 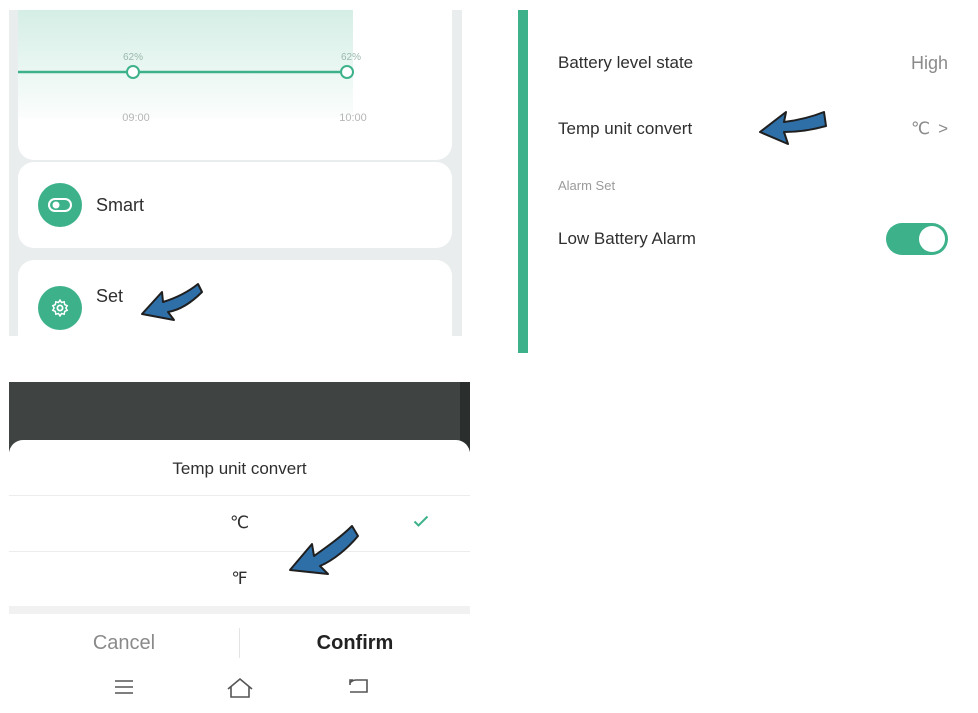 What do you see at coordinates (920, 128) in the screenshot?
I see `temp-unit-value: ℃` at bounding box center [920, 128].